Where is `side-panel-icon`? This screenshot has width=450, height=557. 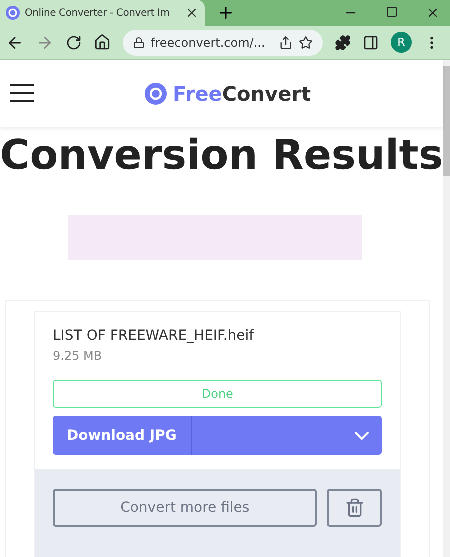
side-panel-icon is located at coordinates (371, 42).